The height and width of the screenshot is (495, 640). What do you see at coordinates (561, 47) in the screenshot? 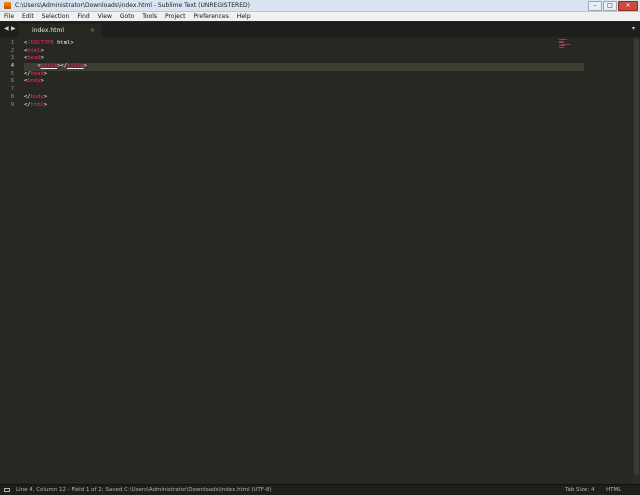
I see `minimap-line` at bounding box center [561, 47].